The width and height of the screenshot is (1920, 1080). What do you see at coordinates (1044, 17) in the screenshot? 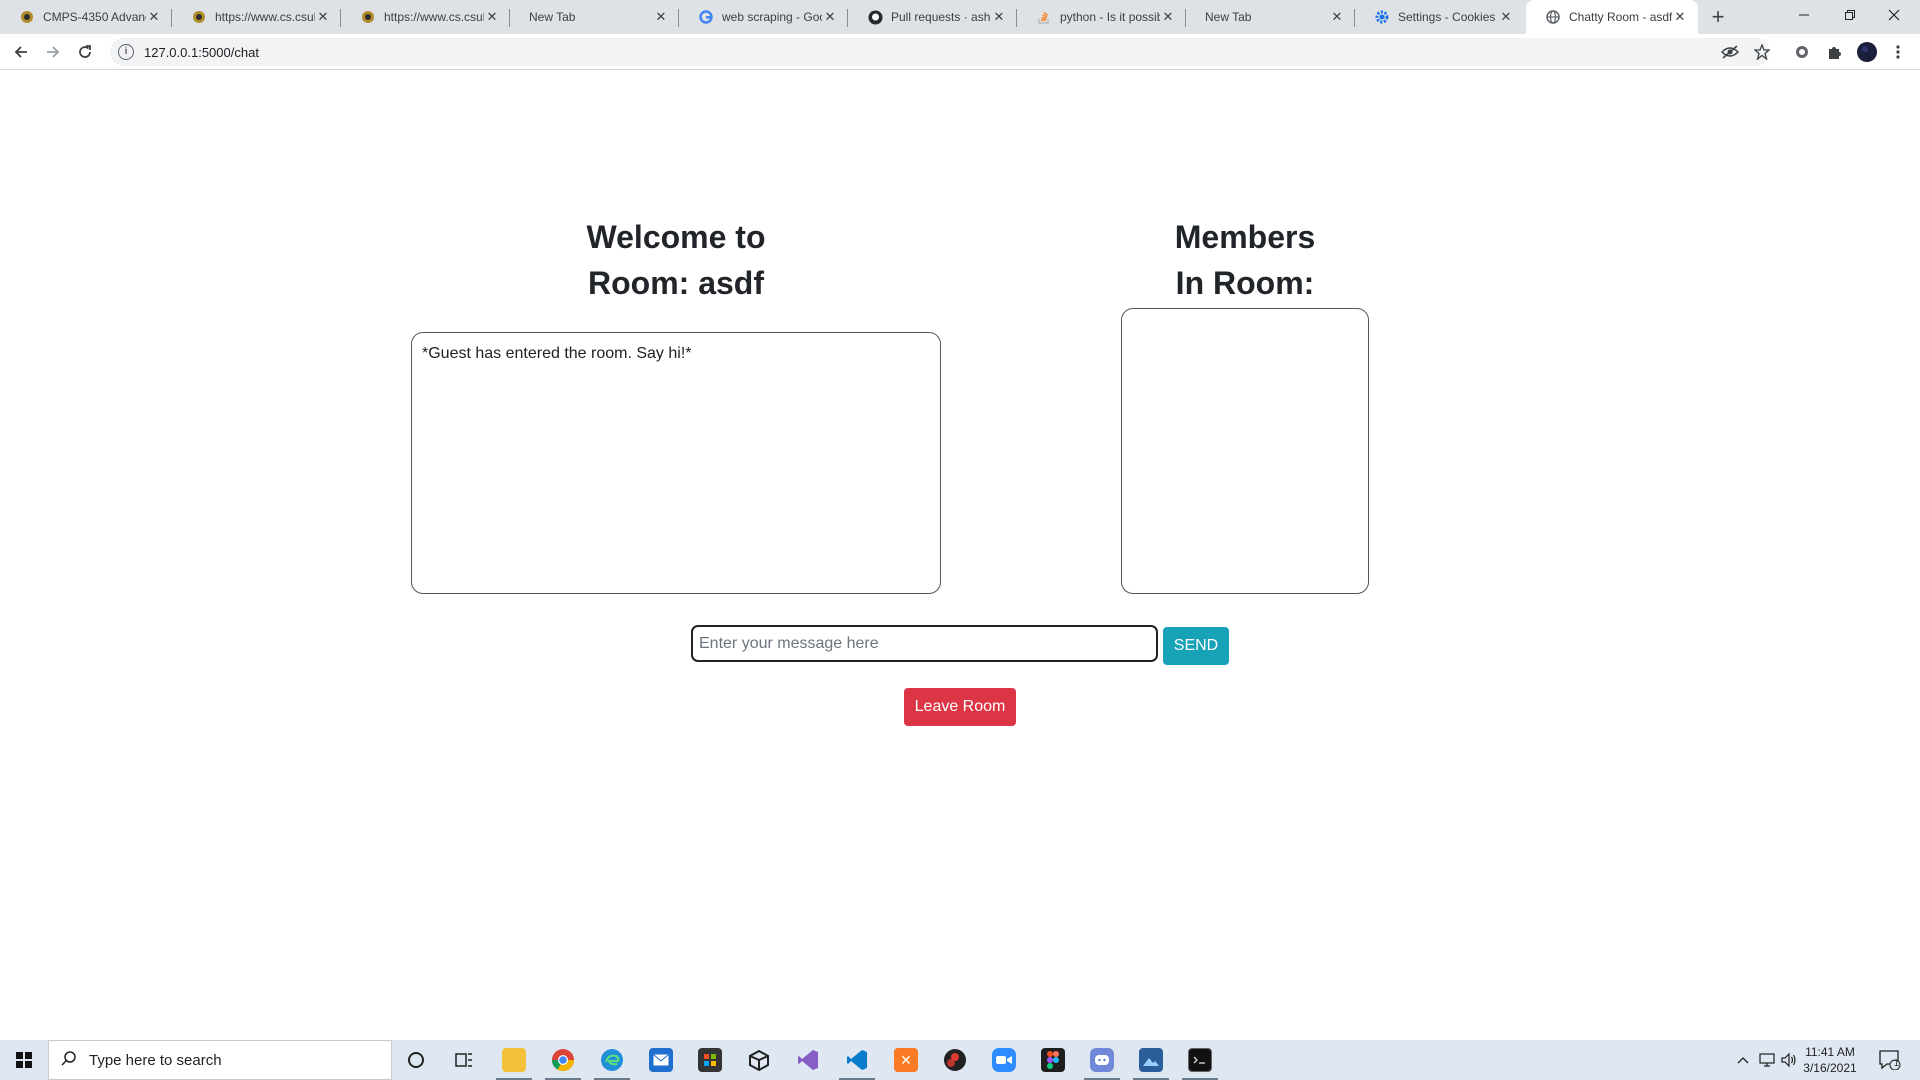
I see `stackoverflow-icon` at bounding box center [1044, 17].